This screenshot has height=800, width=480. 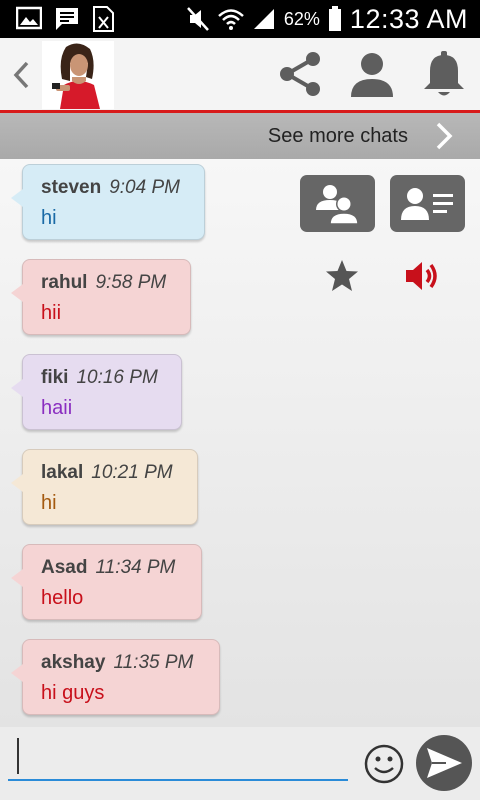 What do you see at coordinates (103, 19) in the screenshot?
I see `sim-icon` at bounding box center [103, 19].